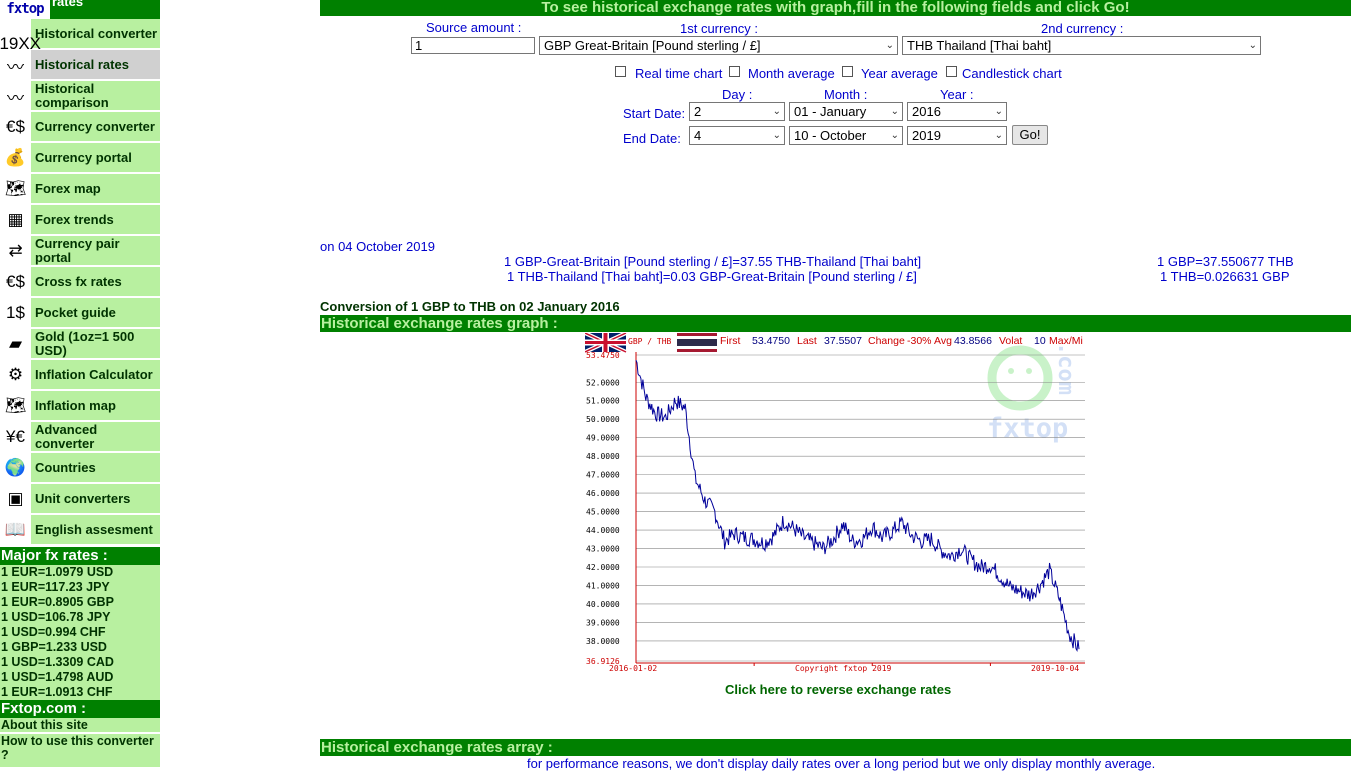 Image resolution: width=1366 pixels, height=771 pixels. I want to click on candlestick-chart-label: Candlestick chart, so click(1012, 73).